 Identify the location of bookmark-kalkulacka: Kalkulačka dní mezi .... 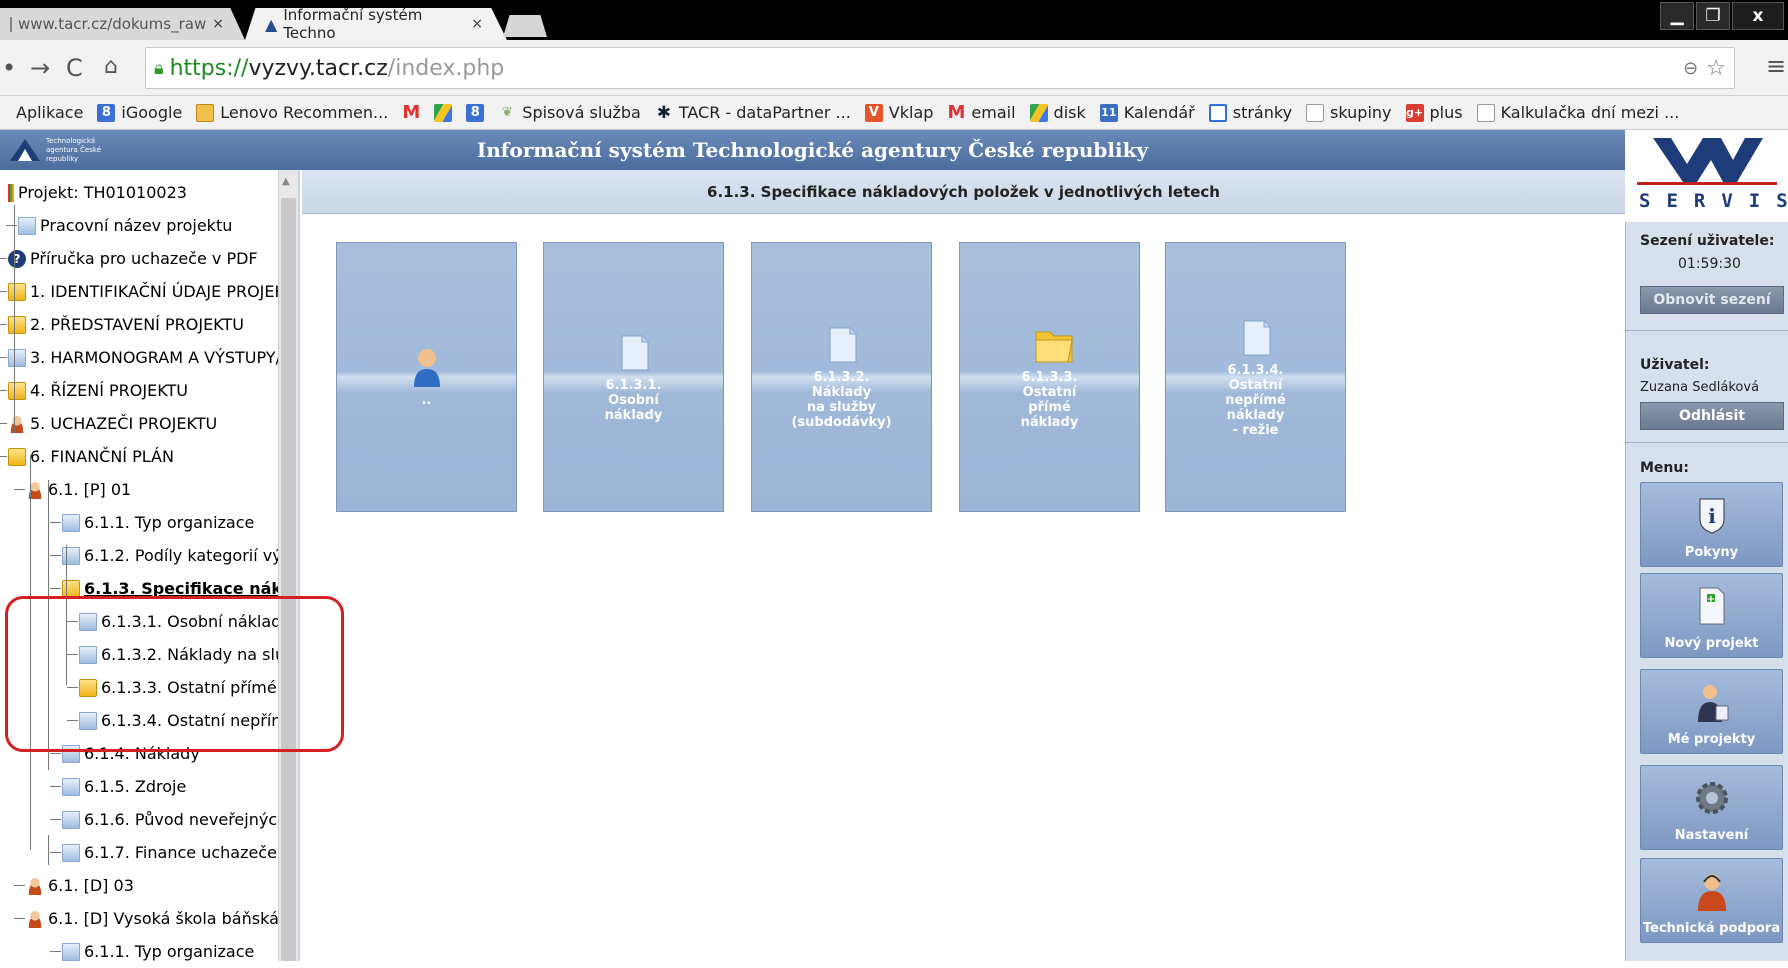
(1577, 112).